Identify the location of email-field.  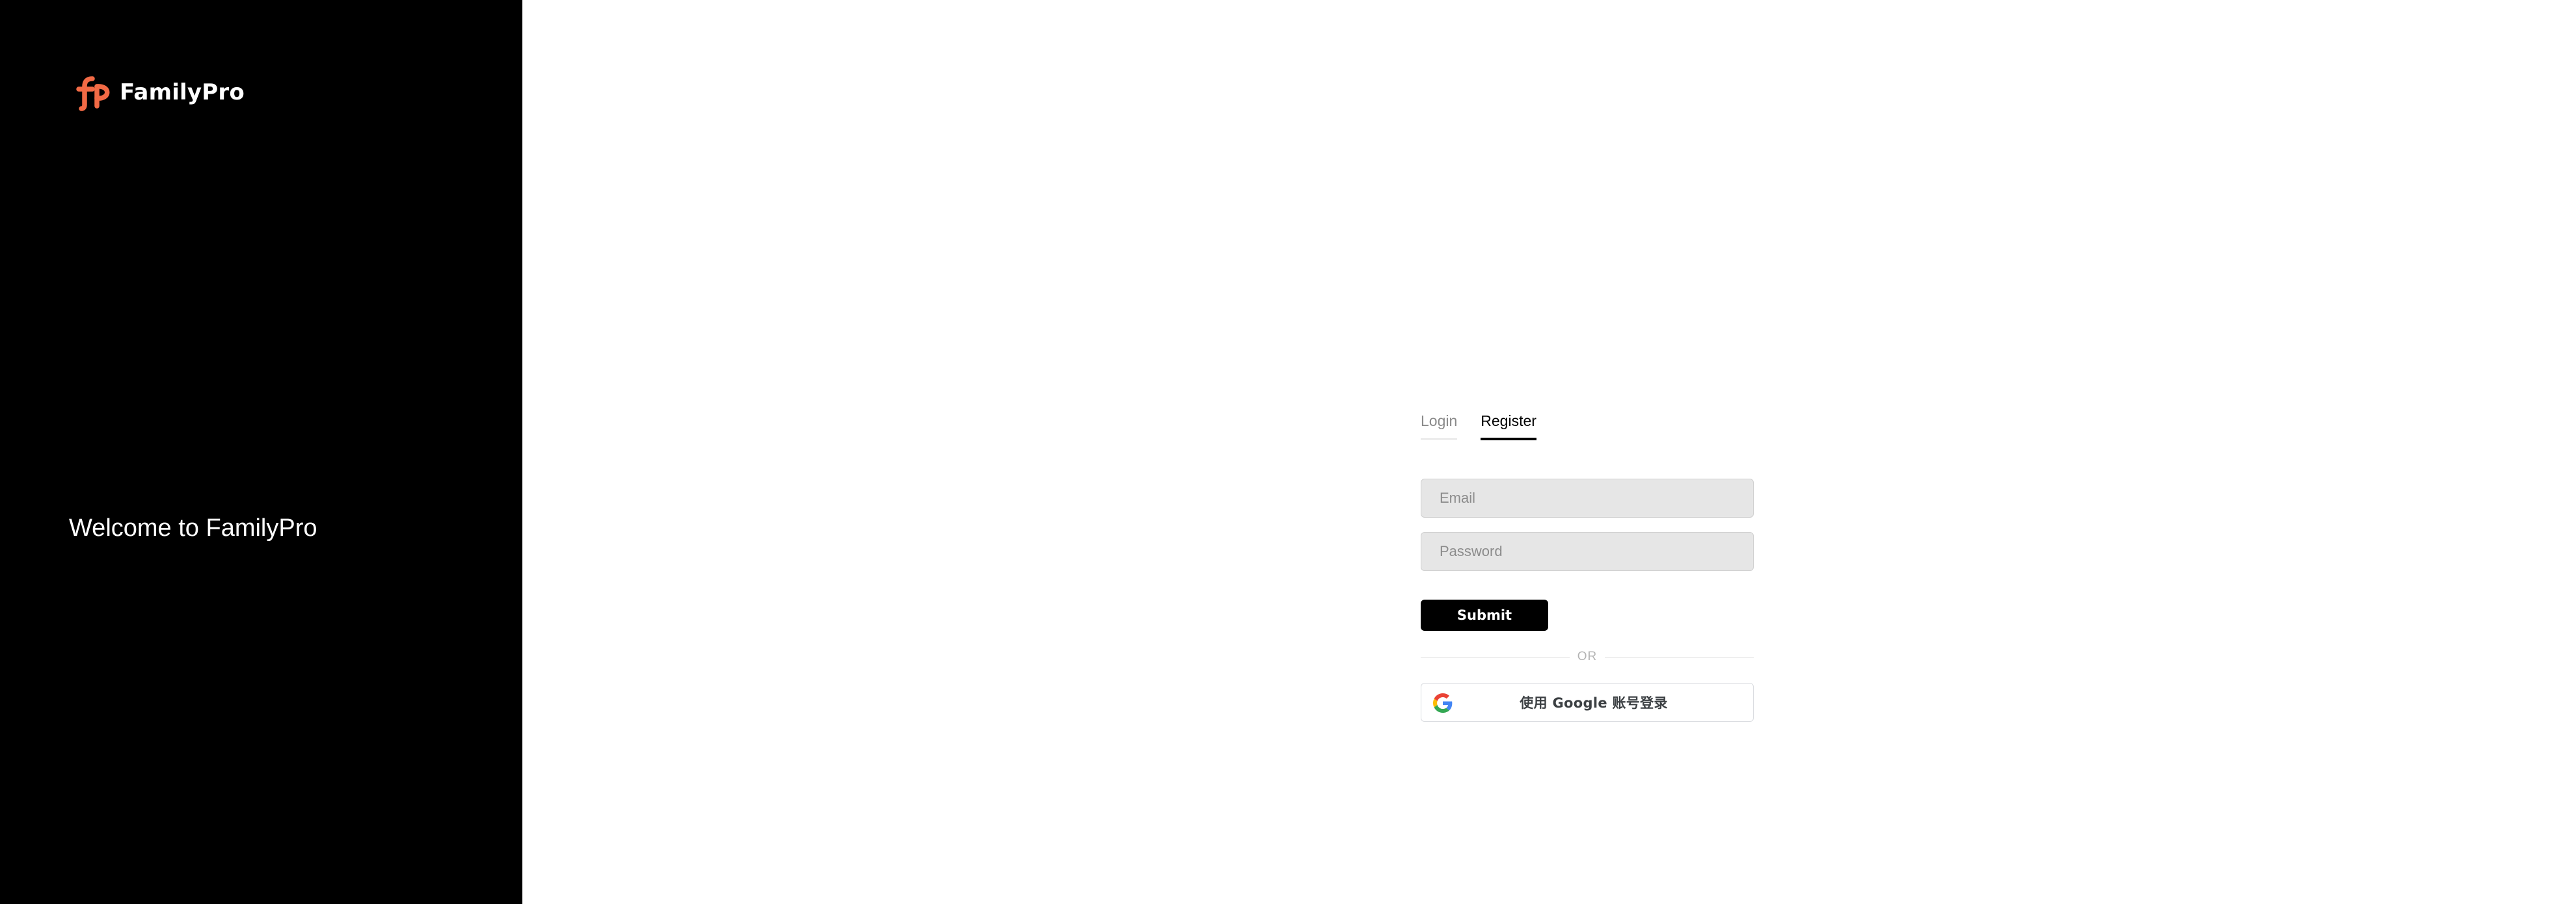
(1588, 498).